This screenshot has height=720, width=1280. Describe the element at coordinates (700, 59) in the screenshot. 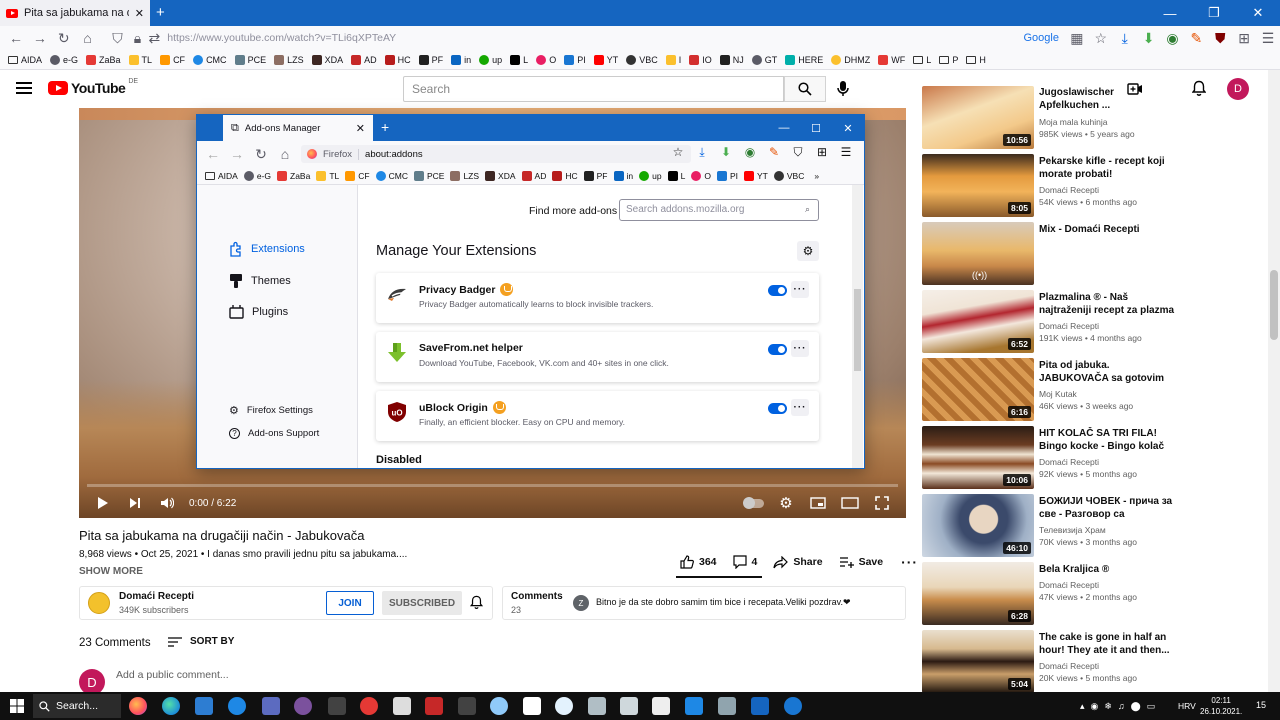

I see `bookmark-item: IO` at that location.